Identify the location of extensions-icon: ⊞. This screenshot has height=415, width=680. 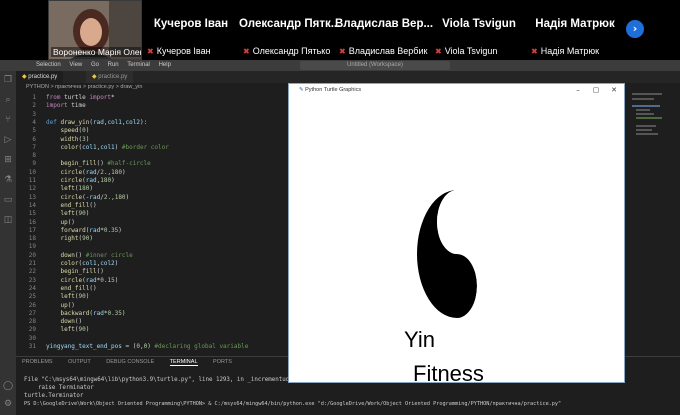
(8, 160).